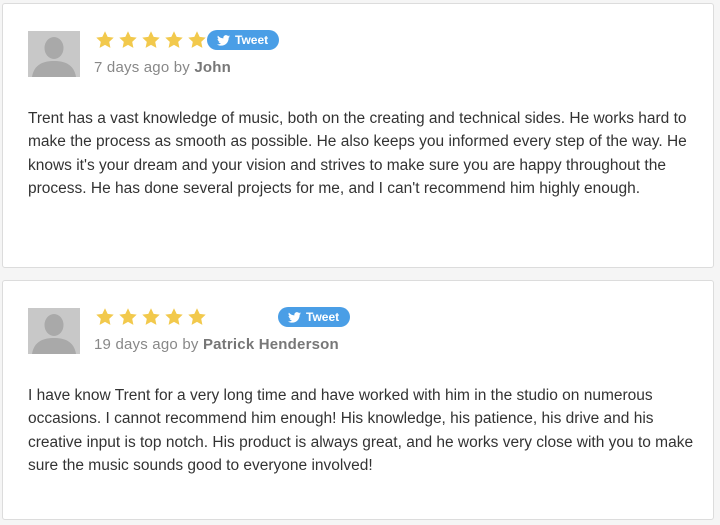 This screenshot has width=720, height=525. I want to click on review-meta: 7 days ago by John, so click(162, 67).